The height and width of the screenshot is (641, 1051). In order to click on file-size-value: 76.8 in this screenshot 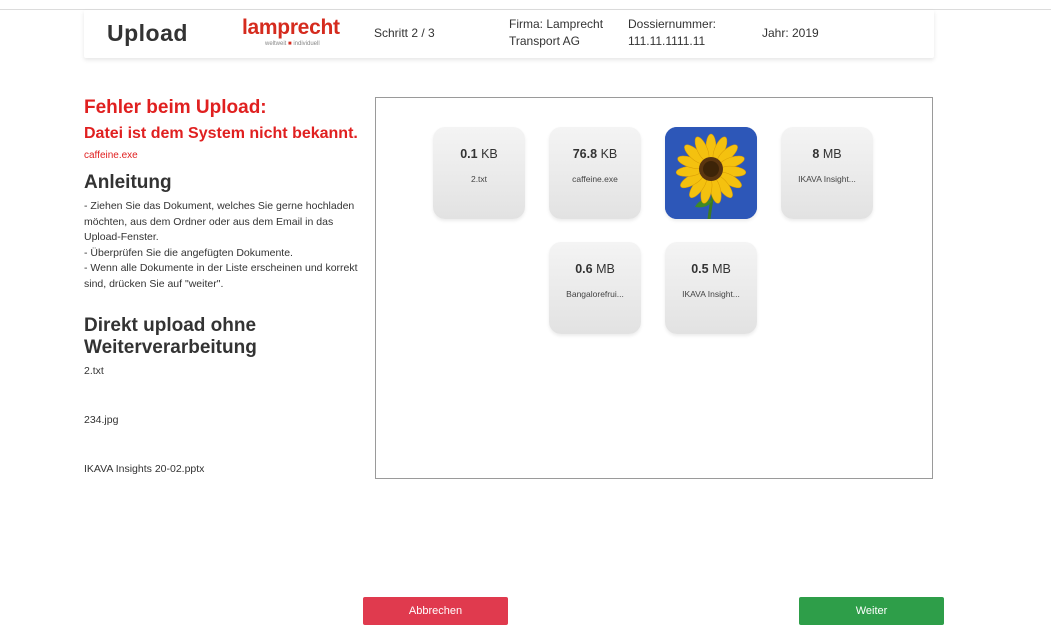, I will do `click(585, 154)`.